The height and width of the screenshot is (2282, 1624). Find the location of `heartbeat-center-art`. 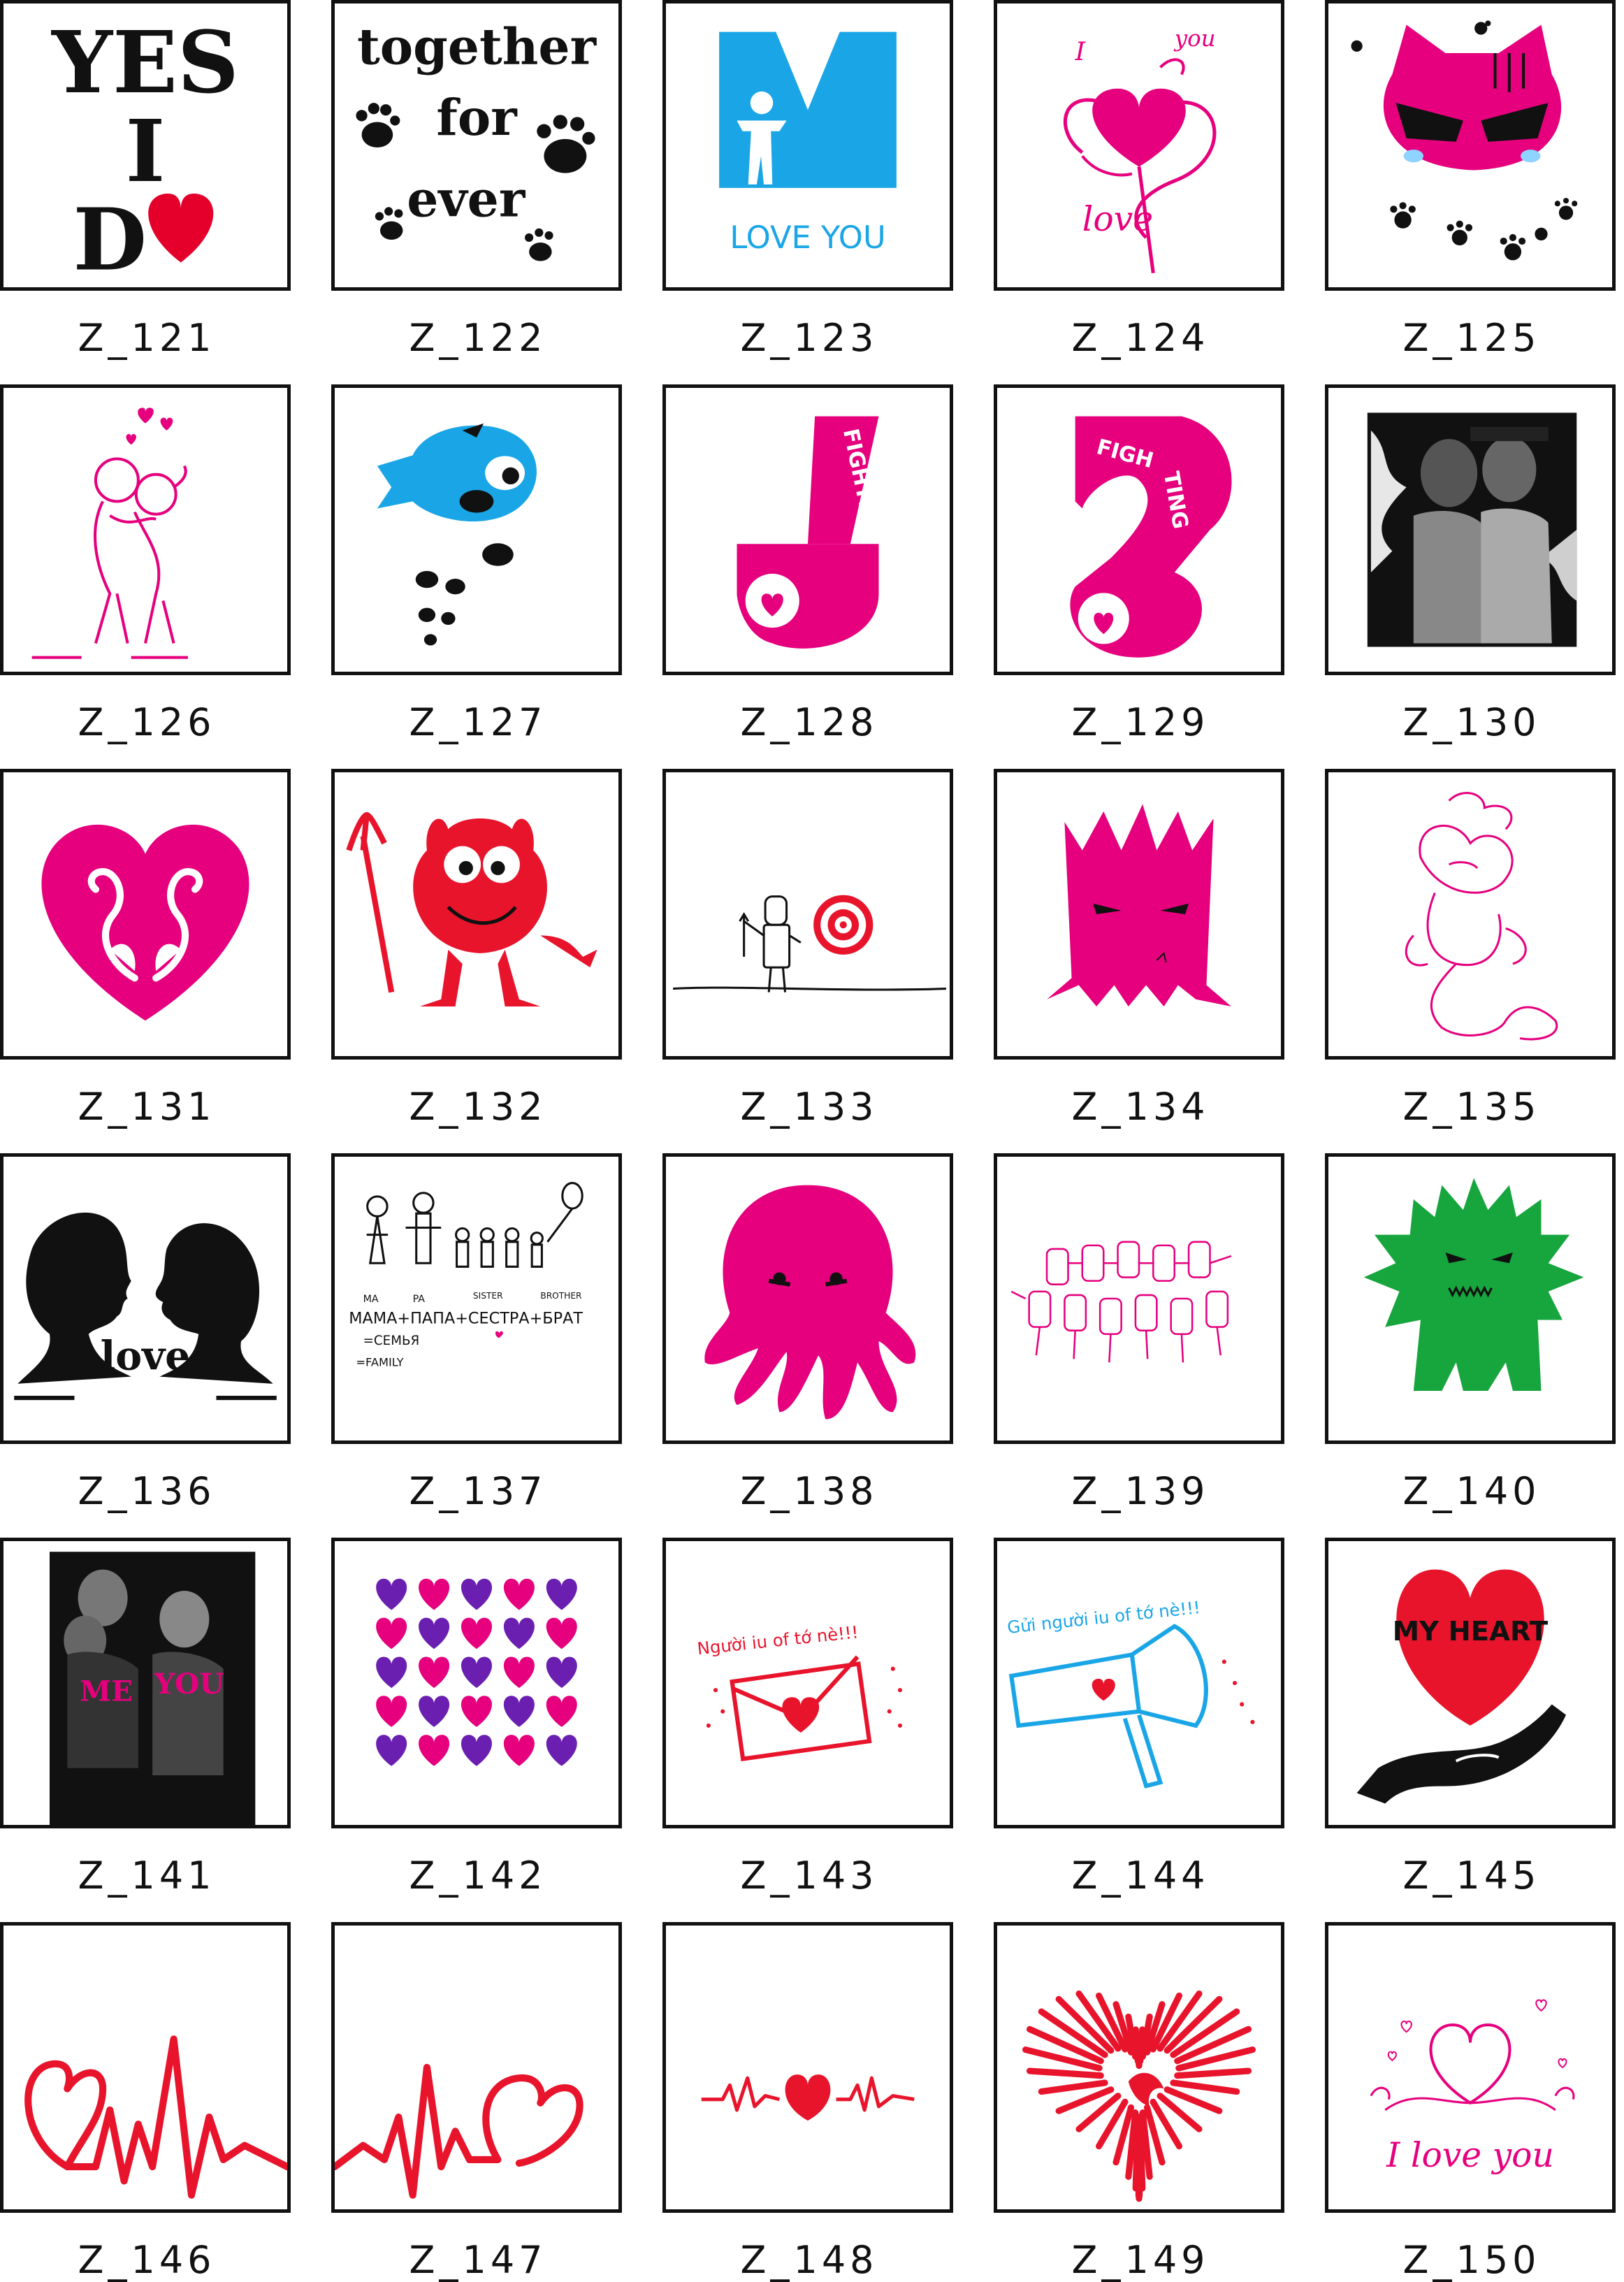

heartbeat-center-art is located at coordinates (808, 2067).